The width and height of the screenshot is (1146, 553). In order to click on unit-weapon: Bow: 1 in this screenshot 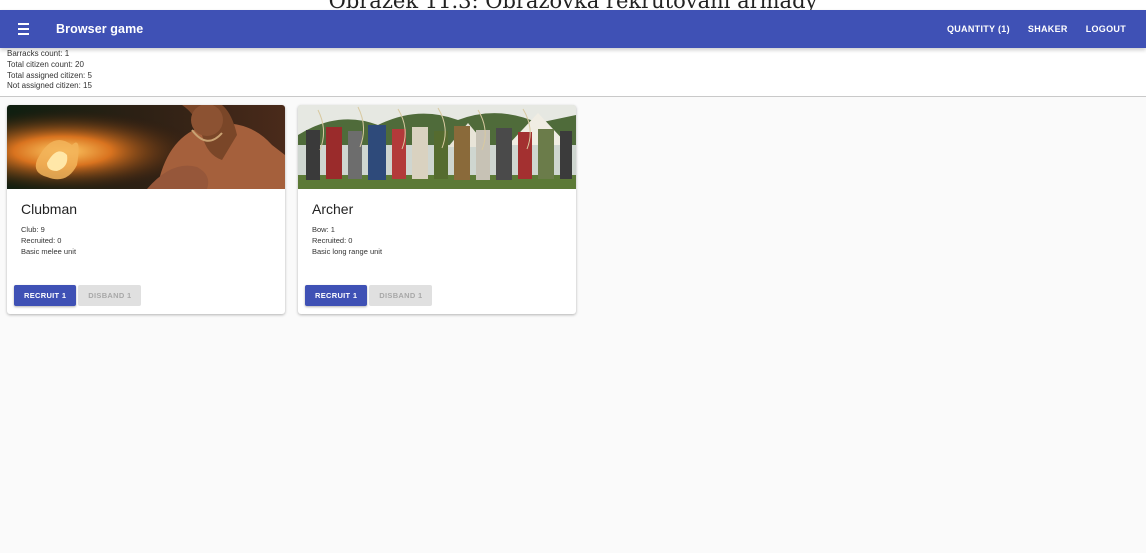, I will do `click(323, 229)`.